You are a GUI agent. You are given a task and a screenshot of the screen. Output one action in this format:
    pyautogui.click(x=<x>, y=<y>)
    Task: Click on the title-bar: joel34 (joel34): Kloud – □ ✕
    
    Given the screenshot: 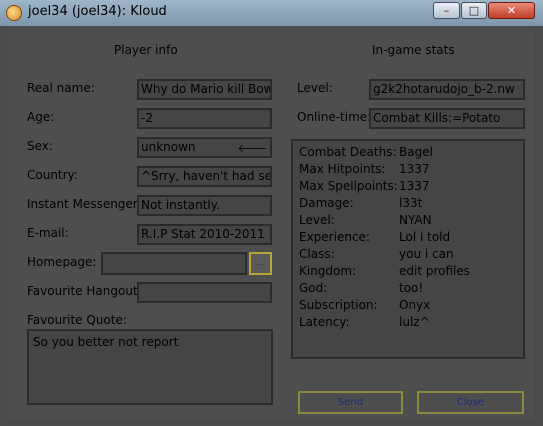 What is the action you would take?
    pyautogui.click(x=271, y=13)
    